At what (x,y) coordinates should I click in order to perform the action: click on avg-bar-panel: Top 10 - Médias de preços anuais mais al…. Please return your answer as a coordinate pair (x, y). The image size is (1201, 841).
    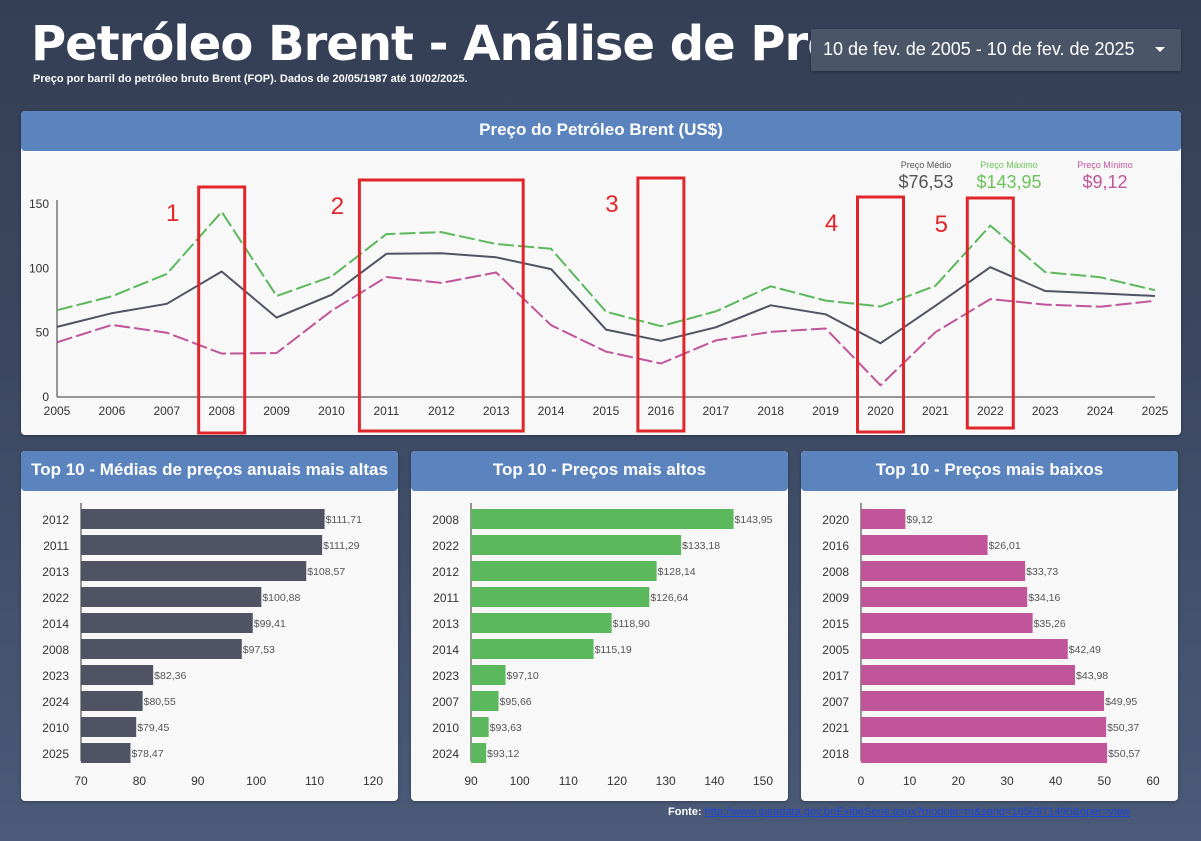
    Looking at the image, I should click on (209, 626).